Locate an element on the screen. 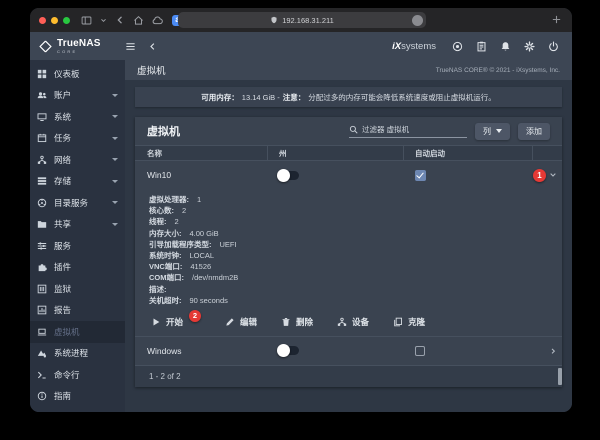  guide-icon is located at coordinates (42, 396).